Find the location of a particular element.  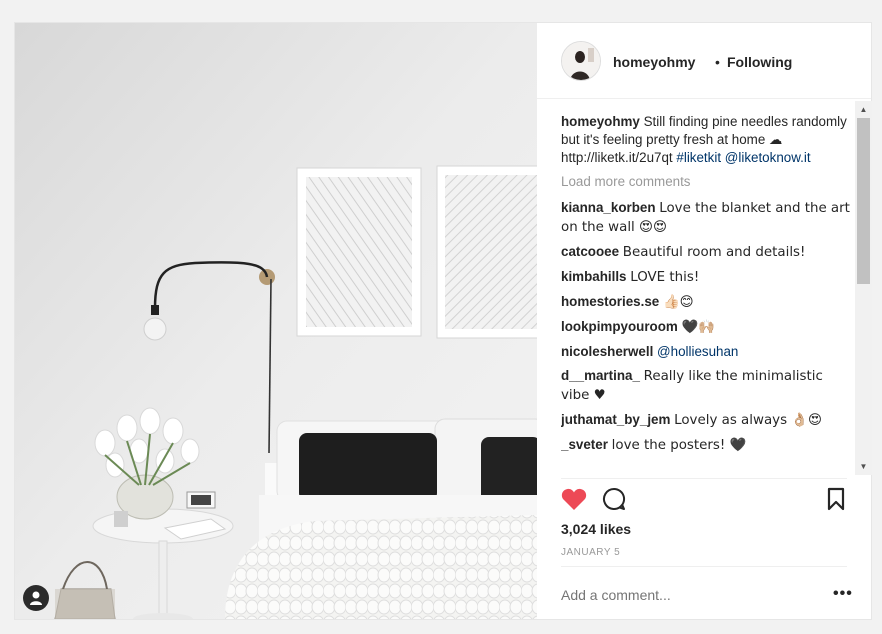

comment-item: juthamat_by_jem Lovely as always 👌🏼😍 is located at coordinates (706, 420).